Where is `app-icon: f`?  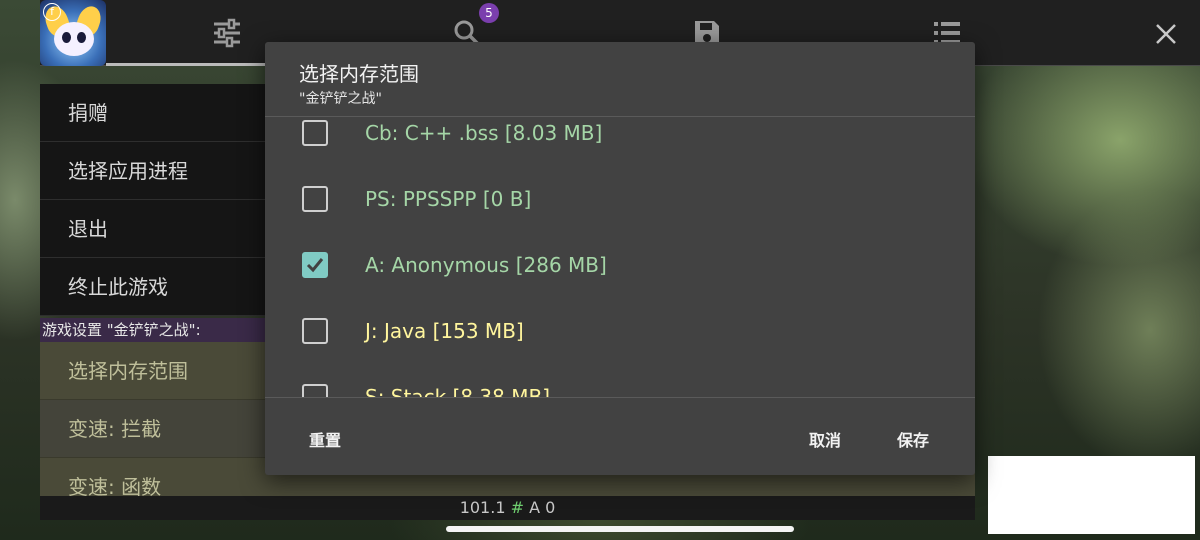 app-icon: f is located at coordinates (73, 33).